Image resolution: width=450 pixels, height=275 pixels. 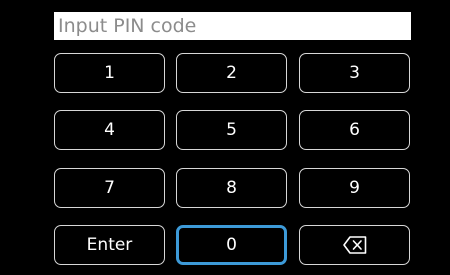 I want to click on keypad-key-8: 8, so click(x=231, y=188).